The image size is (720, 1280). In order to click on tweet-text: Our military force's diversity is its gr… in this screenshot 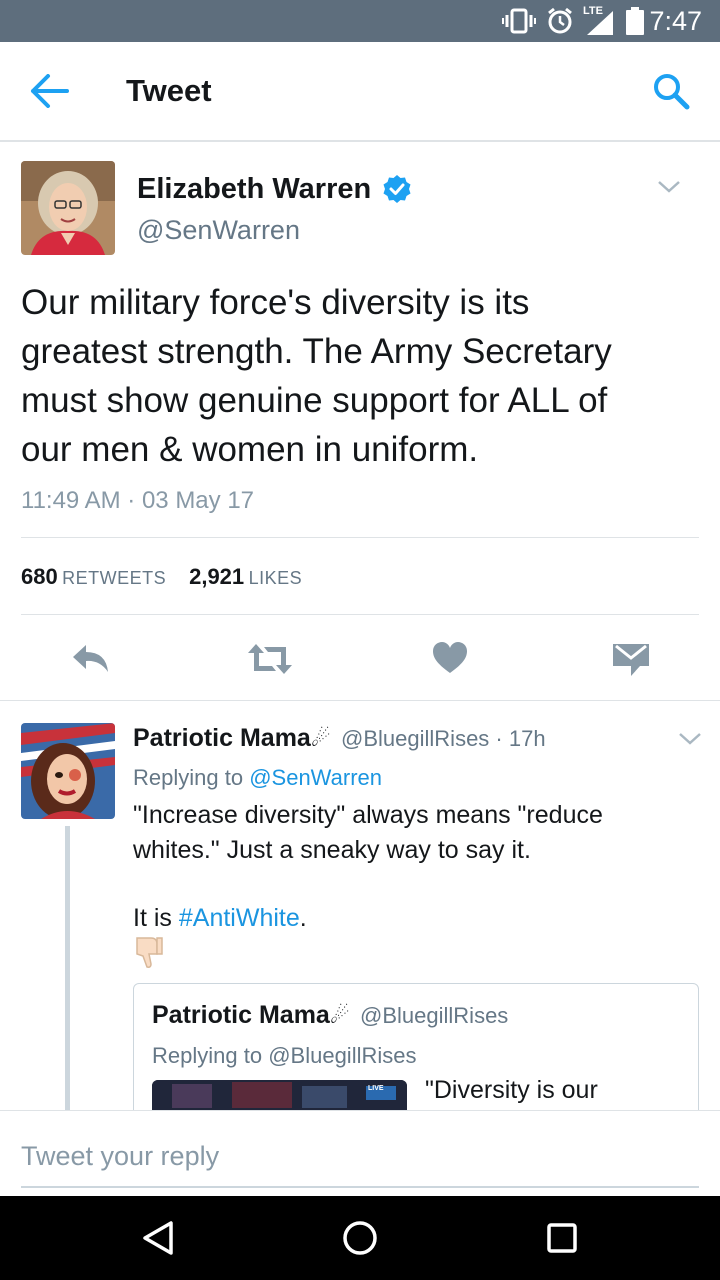, I will do `click(361, 376)`.